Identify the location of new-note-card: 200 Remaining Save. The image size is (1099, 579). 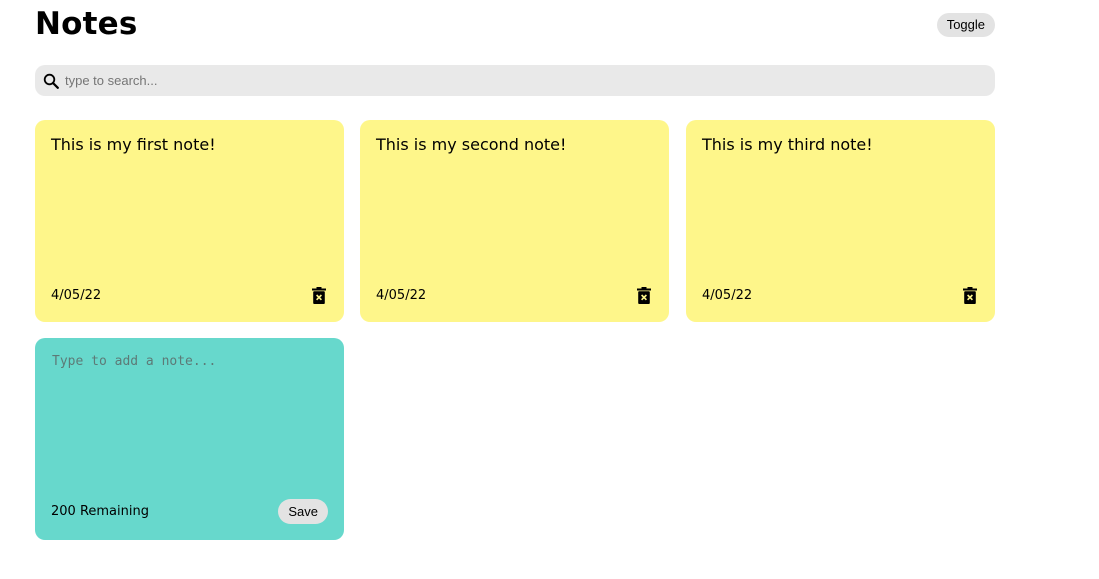
(189, 439).